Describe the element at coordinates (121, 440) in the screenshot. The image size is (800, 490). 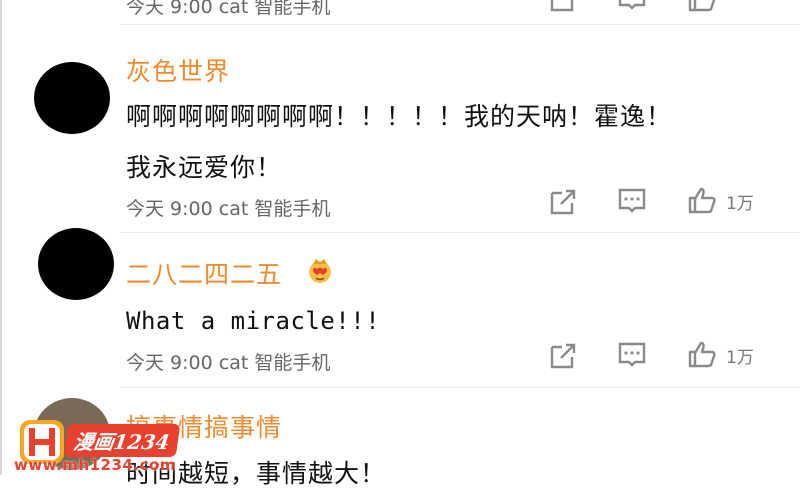
I see `watermark-tag: 漫画1234` at that location.